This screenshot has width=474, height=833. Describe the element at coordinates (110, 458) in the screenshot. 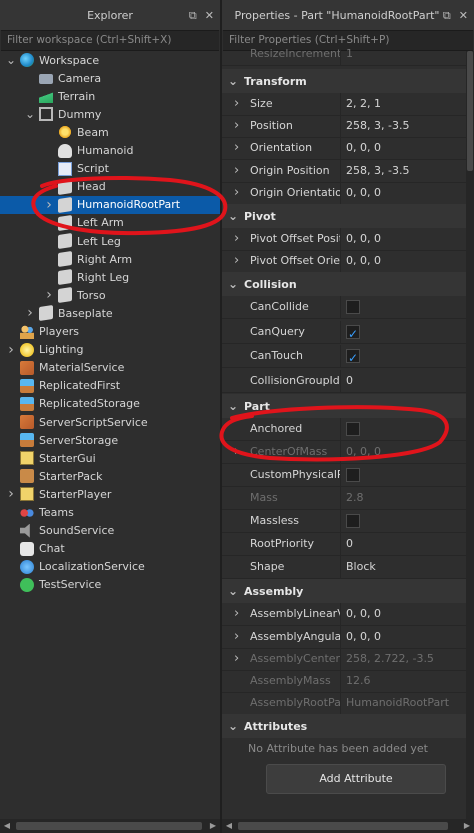

I see `tree-item-startergui: StarterGui` at that location.